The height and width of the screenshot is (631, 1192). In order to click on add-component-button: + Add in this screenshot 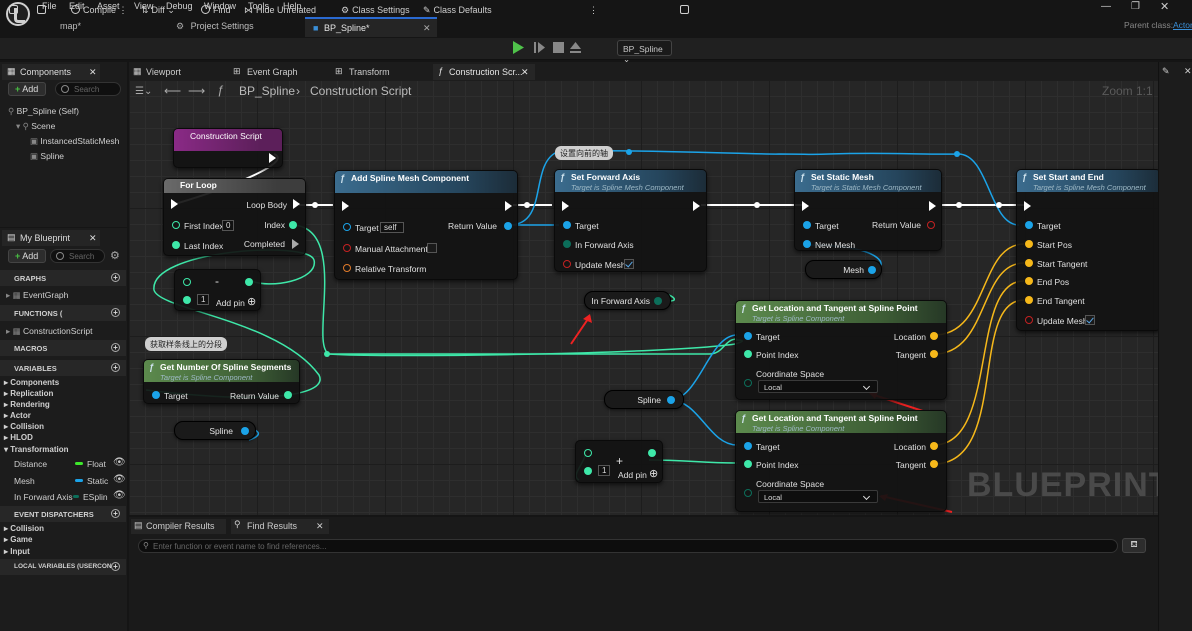, I will do `click(27, 89)`.